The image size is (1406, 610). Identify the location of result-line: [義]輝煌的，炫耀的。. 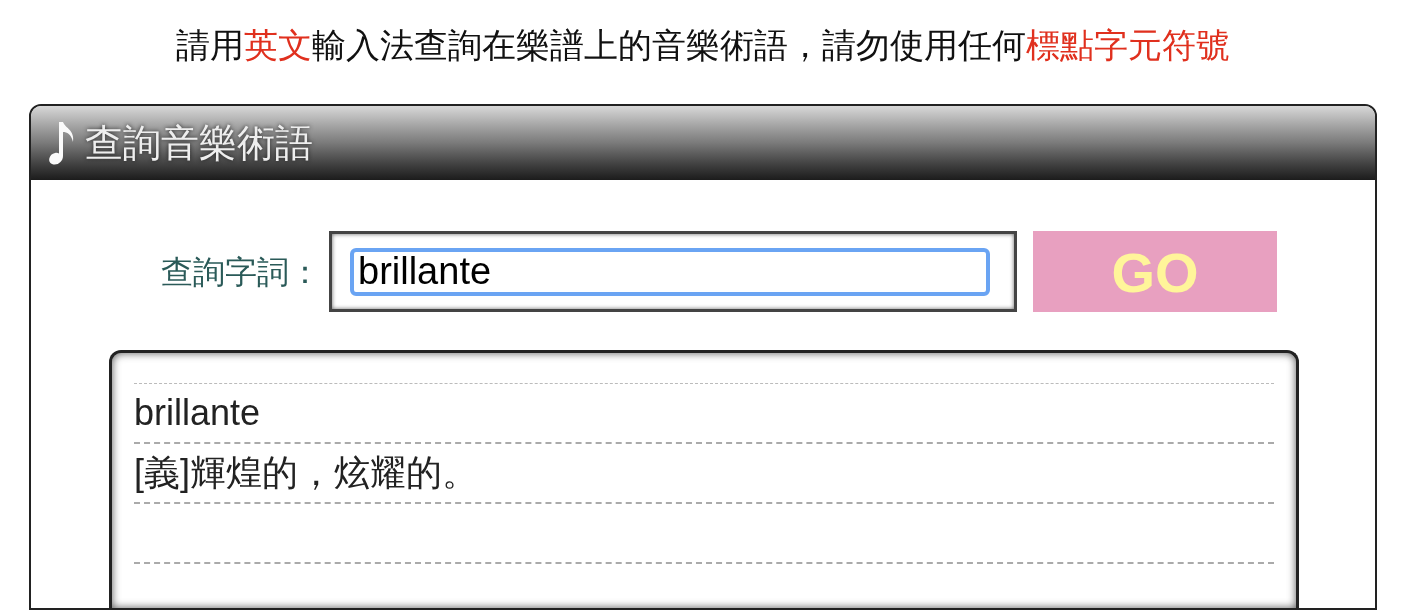
(704, 474).